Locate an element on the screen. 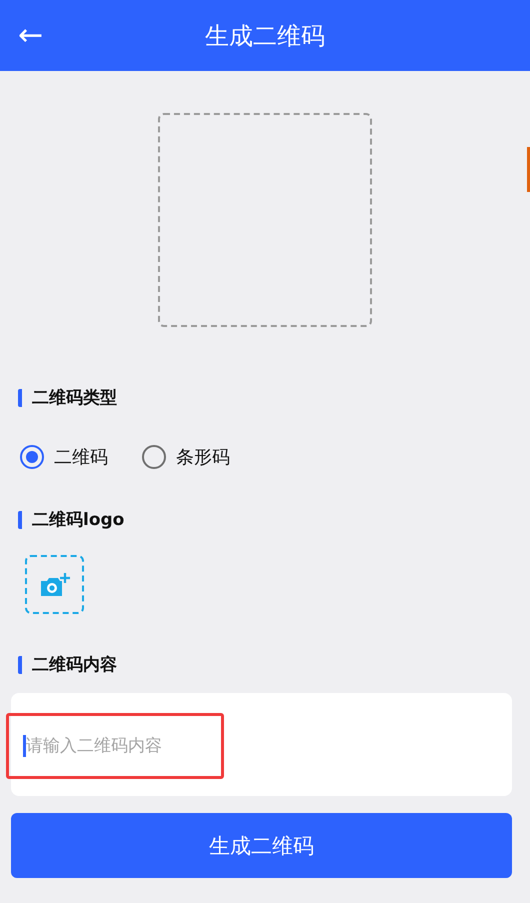  generate-button: 生成二维码 is located at coordinates (261, 845).